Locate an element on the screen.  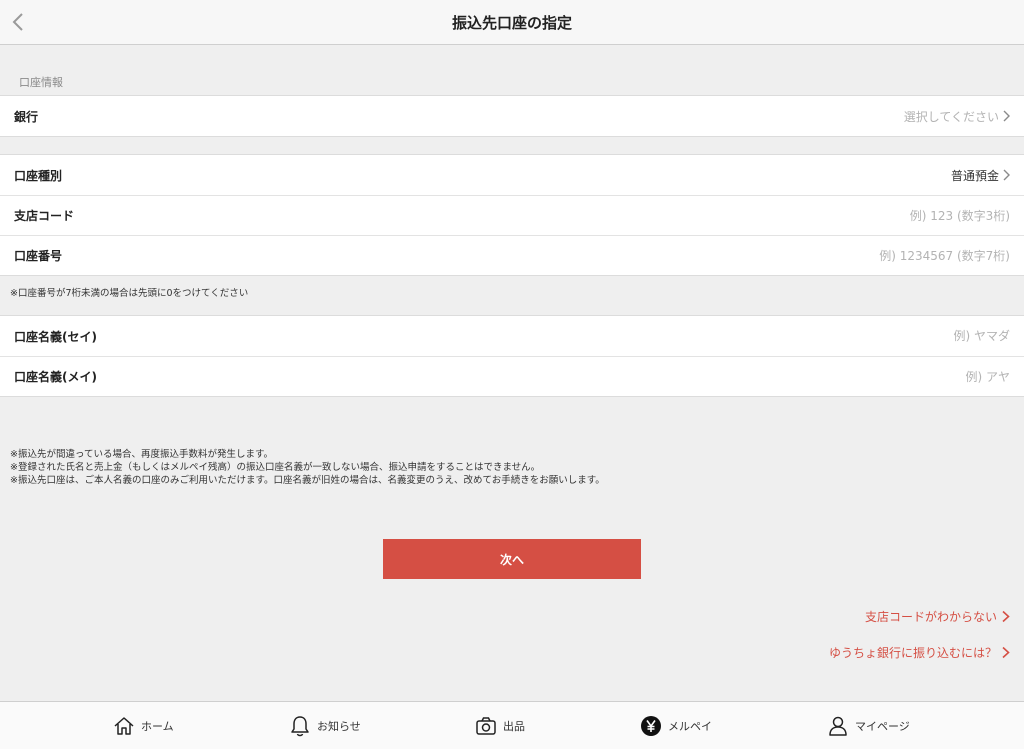
name-sei-label: 口座名義(セイ) is located at coordinates (55, 336).